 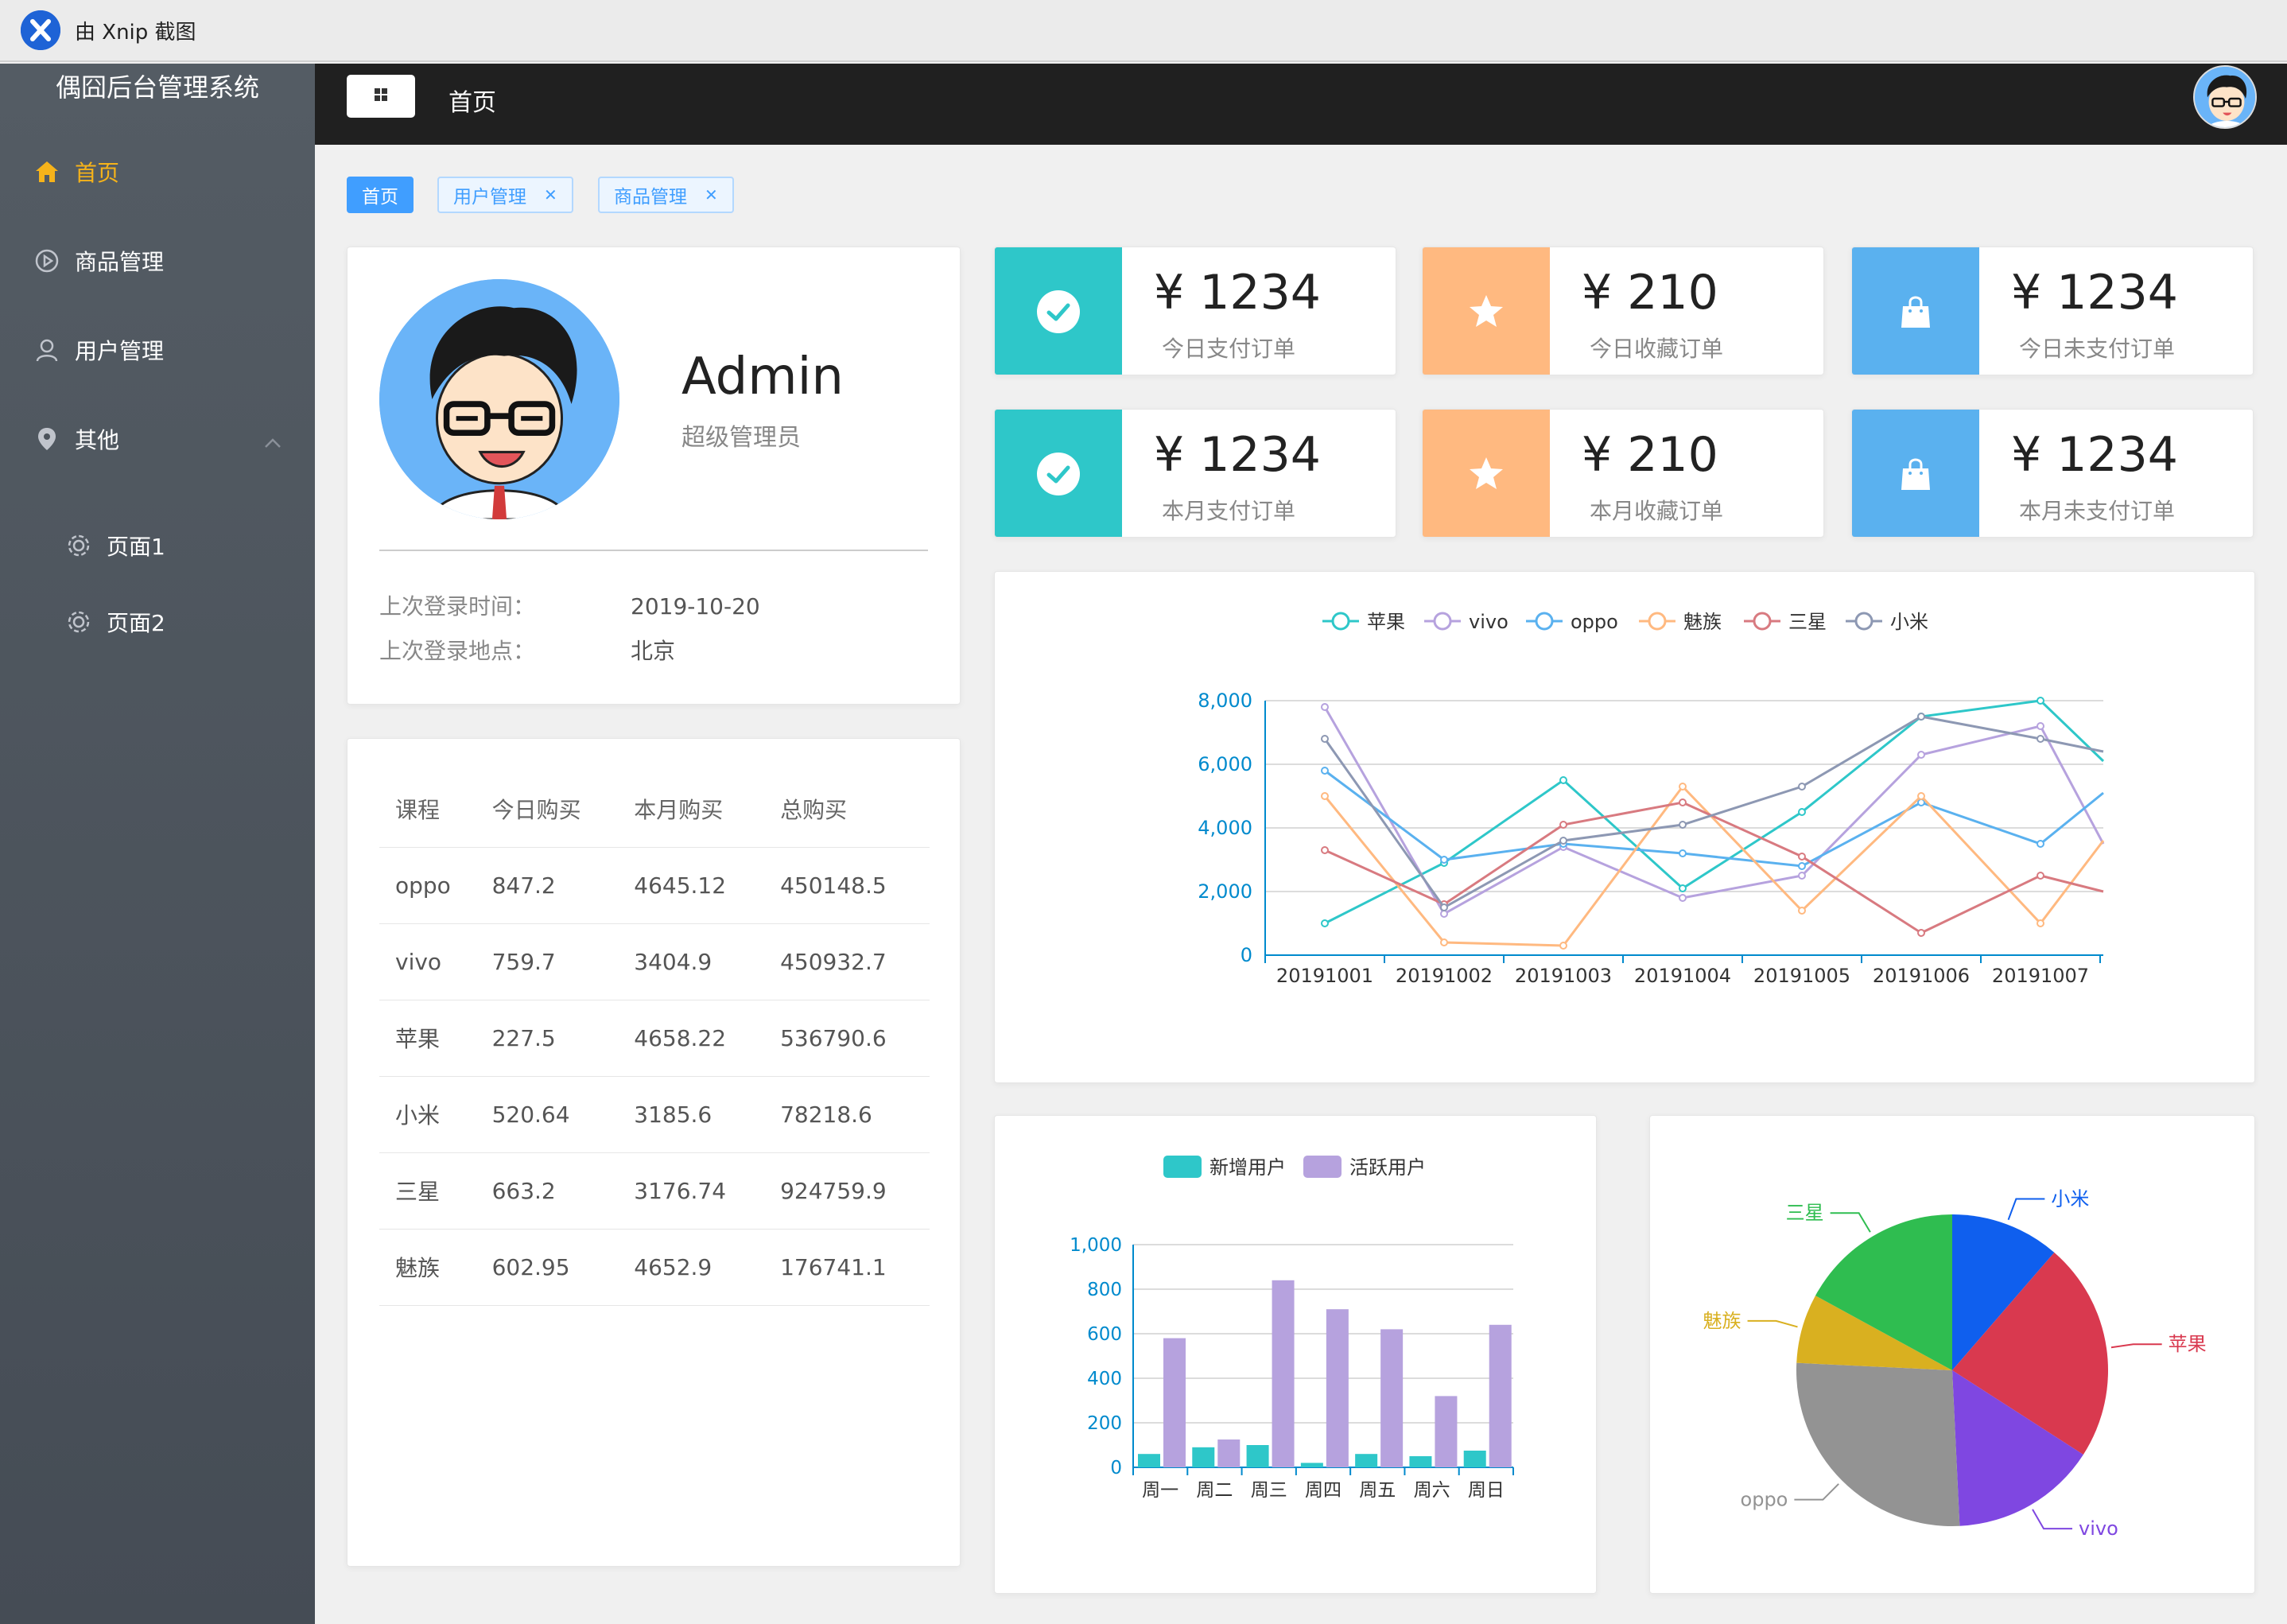 I want to click on sidebar-subitem-page1: 页面1, so click(x=158, y=545).